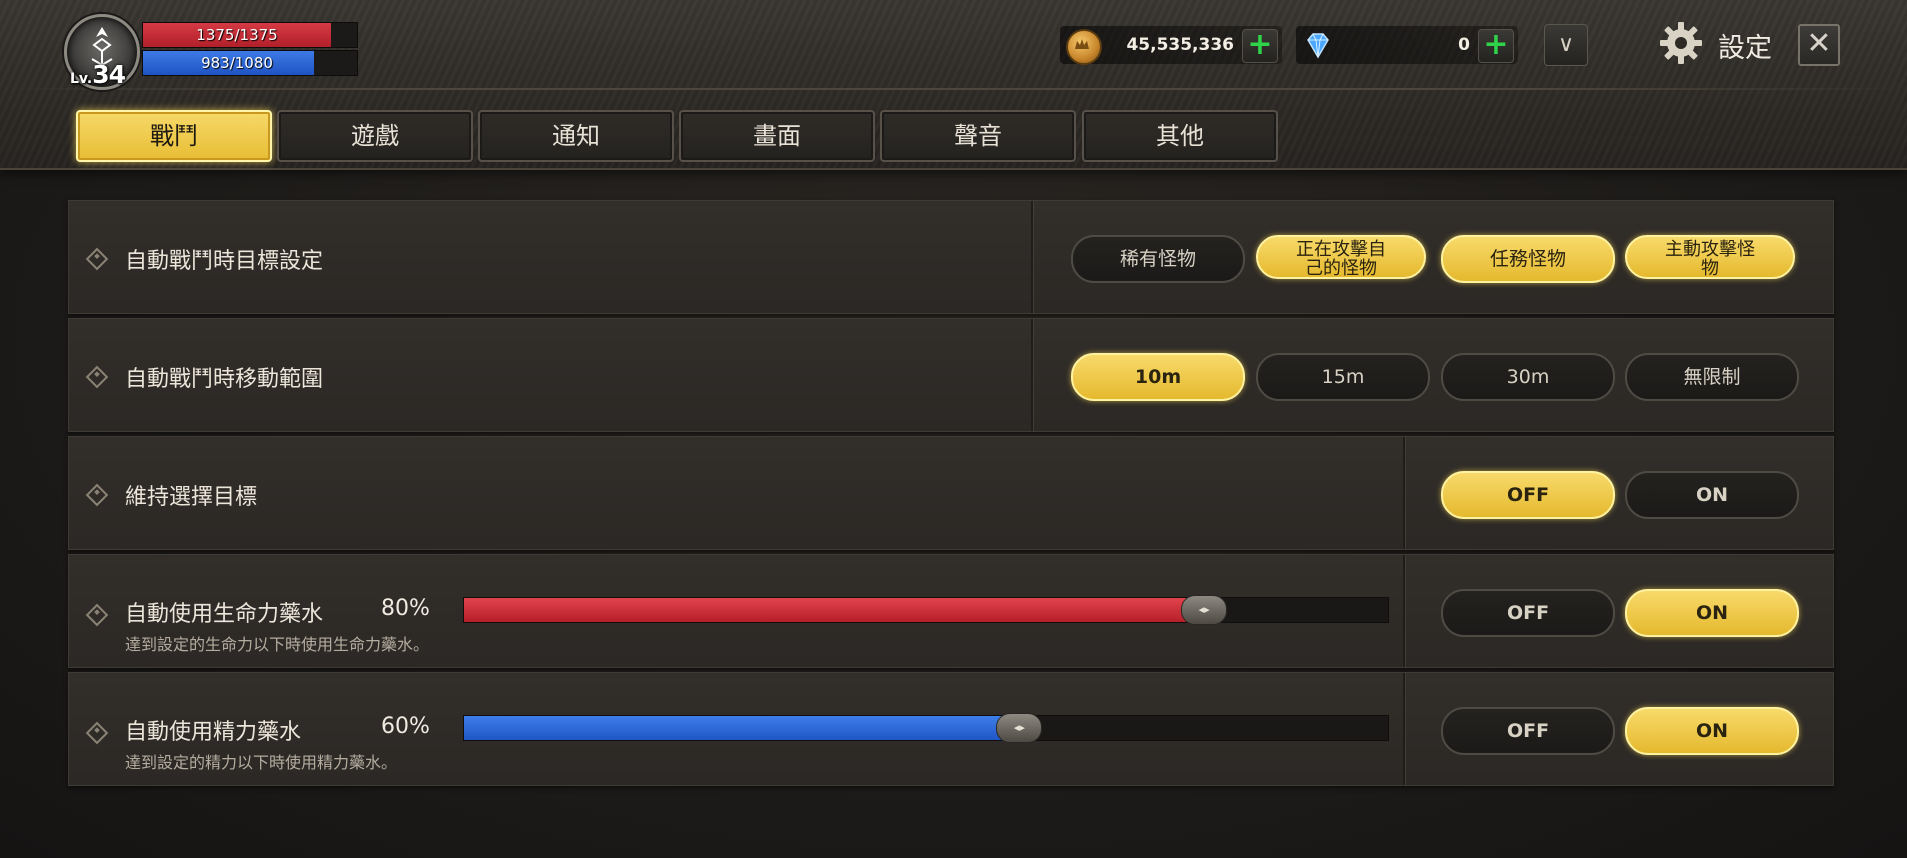  Describe the element at coordinates (109, 74) in the screenshot. I see `level-number: 34` at that location.